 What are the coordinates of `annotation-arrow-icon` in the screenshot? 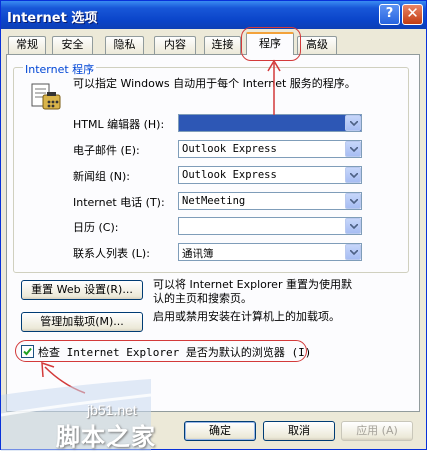 It's located at (274, 87).